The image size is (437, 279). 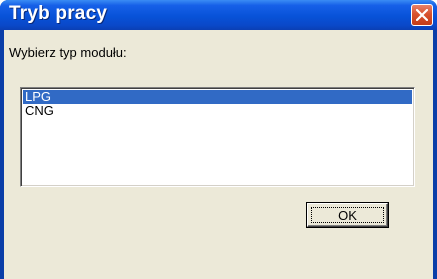 What do you see at coordinates (218, 15) in the screenshot?
I see `title-bar: Tryb pracy` at bounding box center [218, 15].